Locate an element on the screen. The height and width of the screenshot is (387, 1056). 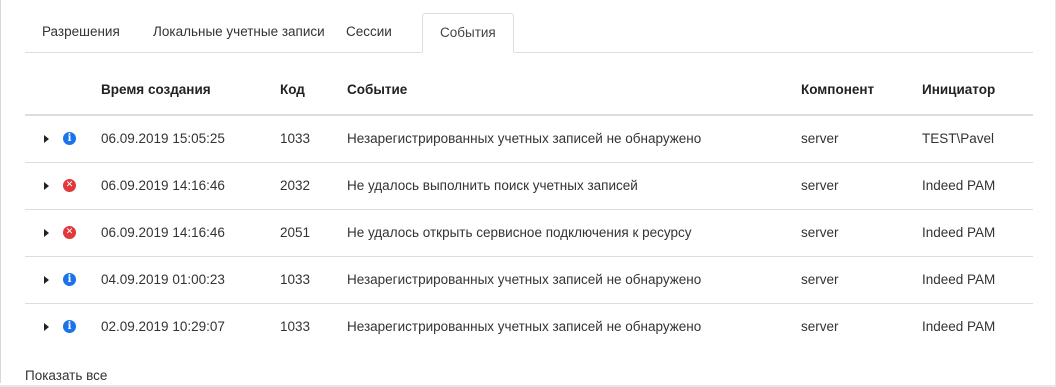
header-event: Событие is located at coordinates (377, 89).